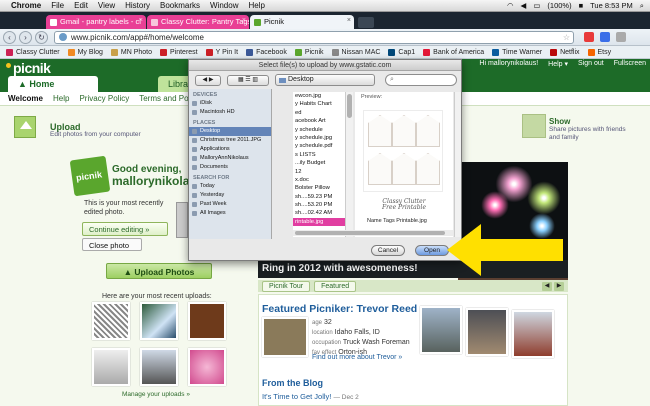 This screenshot has width=650, height=406. Describe the element at coordinates (230, 195) in the screenshot. I see `sidebar-item-yesterday: Yesterday` at that location.